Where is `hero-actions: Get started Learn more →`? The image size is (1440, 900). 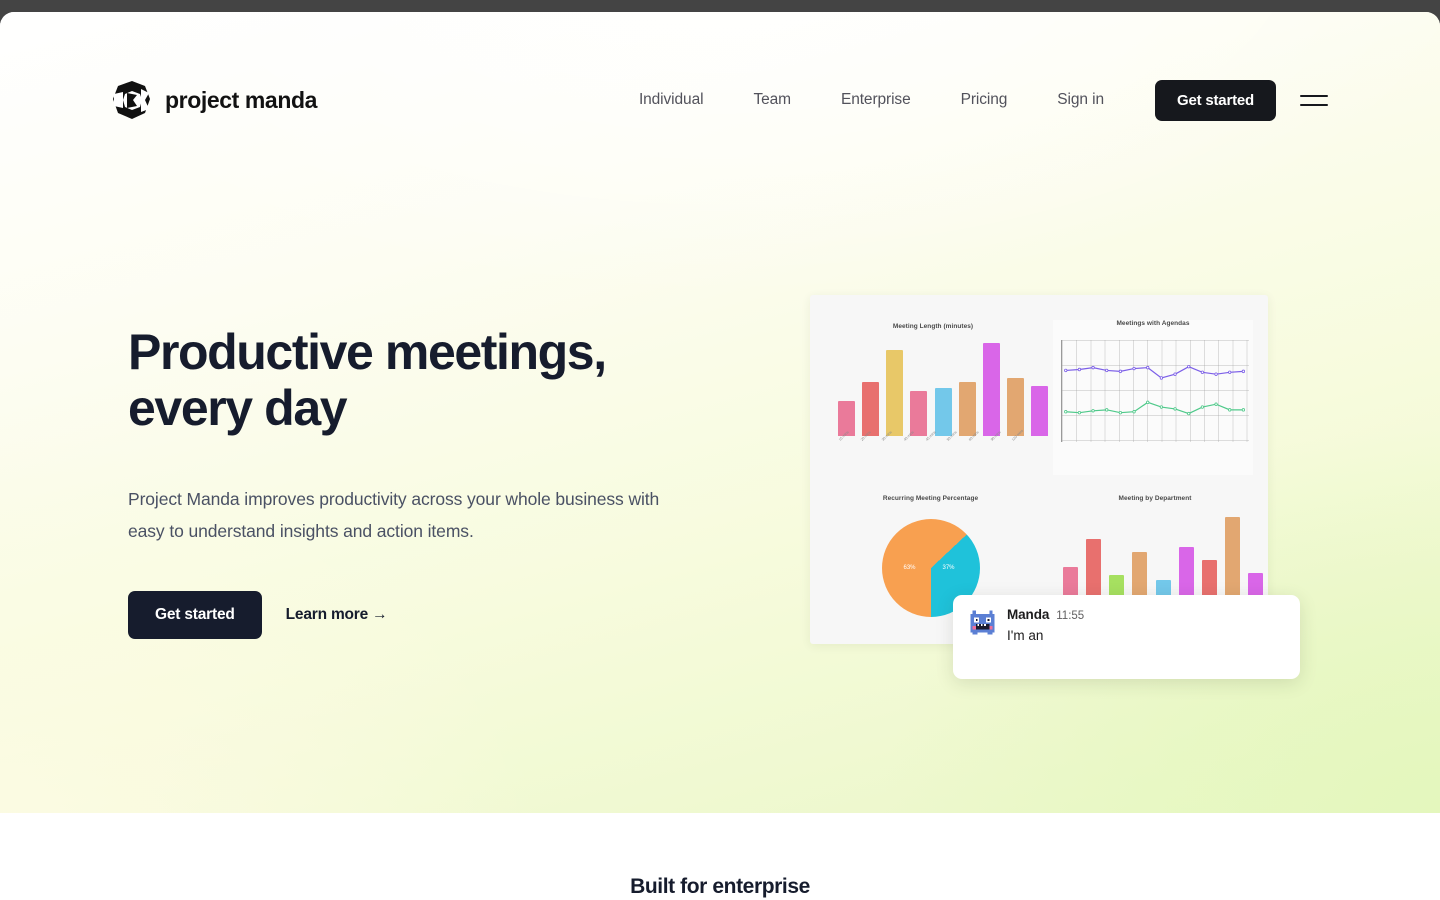 hero-actions: Get started Learn more → is located at coordinates (428, 615).